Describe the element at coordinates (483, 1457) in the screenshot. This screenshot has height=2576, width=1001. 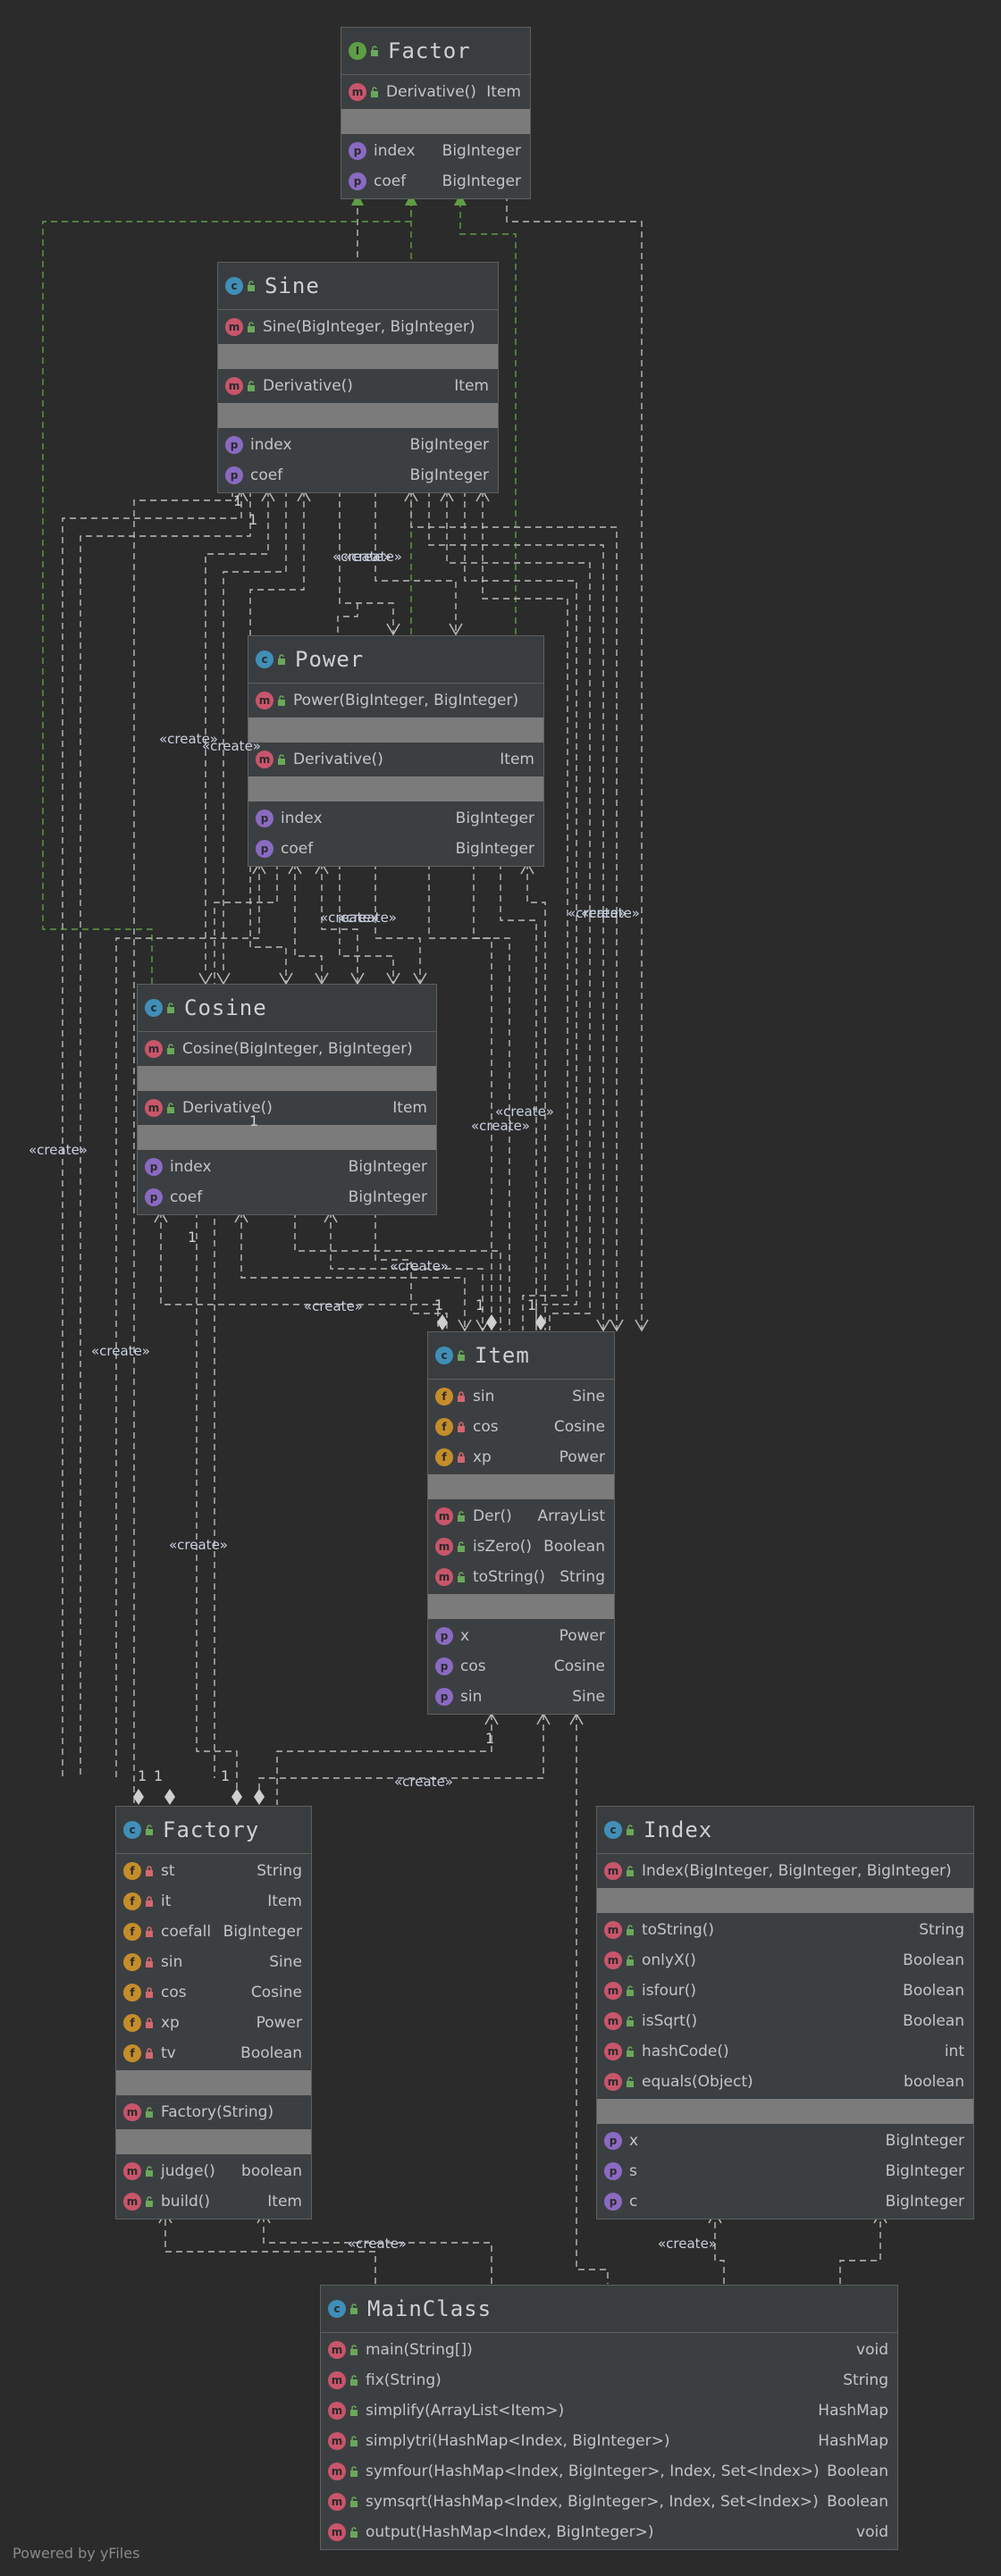
I see `member-name: xp` at that location.